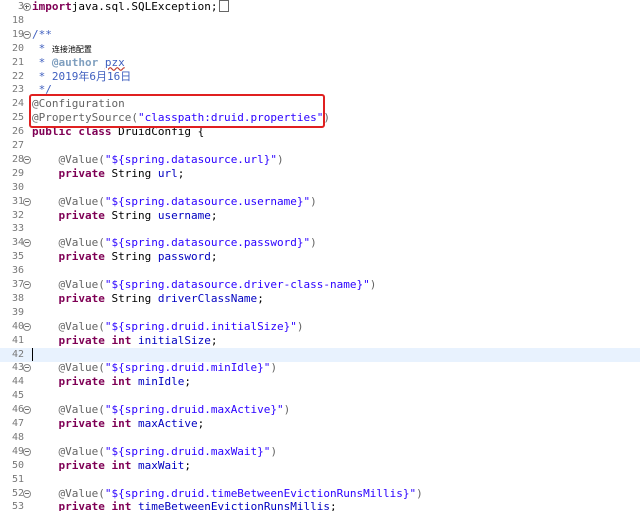 The width and height of the screenshot is (640, 511). What do you see at coordinates (184, 215) in the screenshot?
I see `code-token: username` at bounding box center [184, 215].